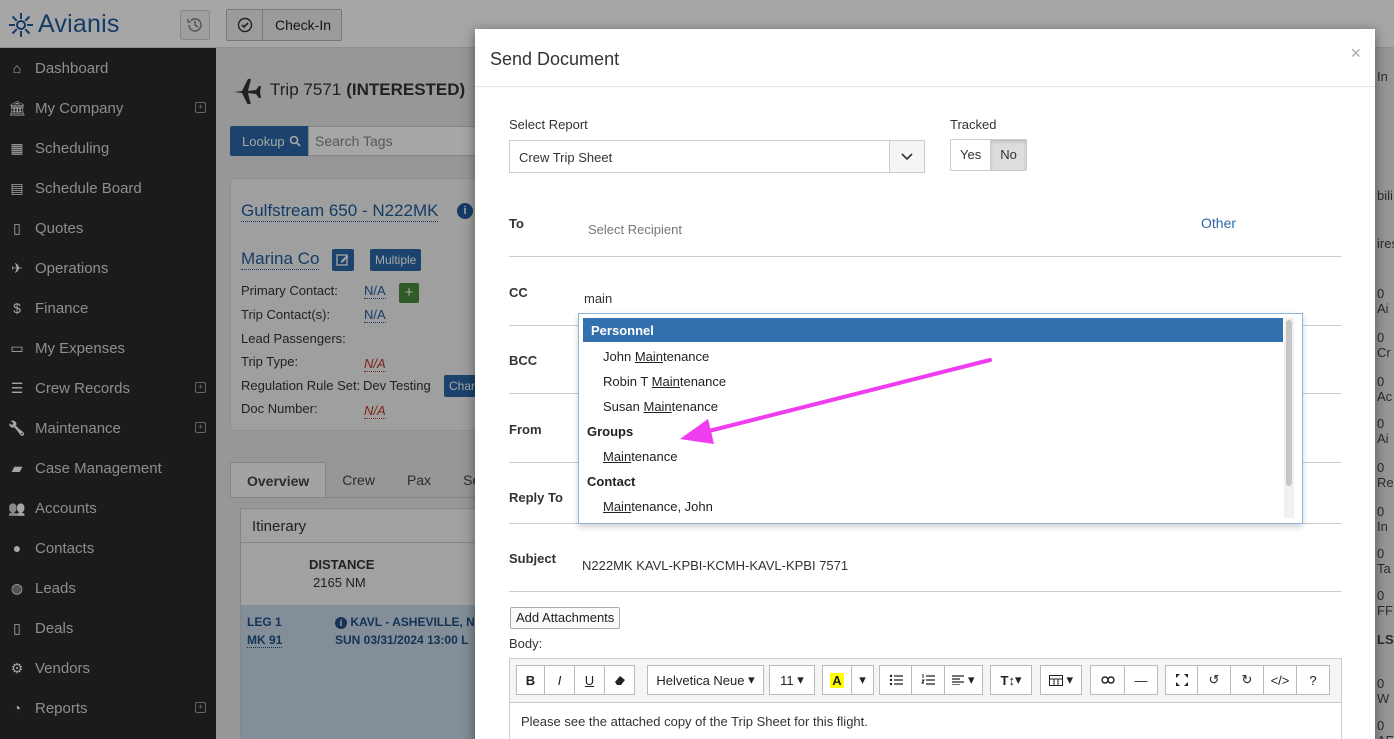 The height and width of the screenshot is (739, 1394). I want to click on highlight-color-button: A, so click(837, 680).